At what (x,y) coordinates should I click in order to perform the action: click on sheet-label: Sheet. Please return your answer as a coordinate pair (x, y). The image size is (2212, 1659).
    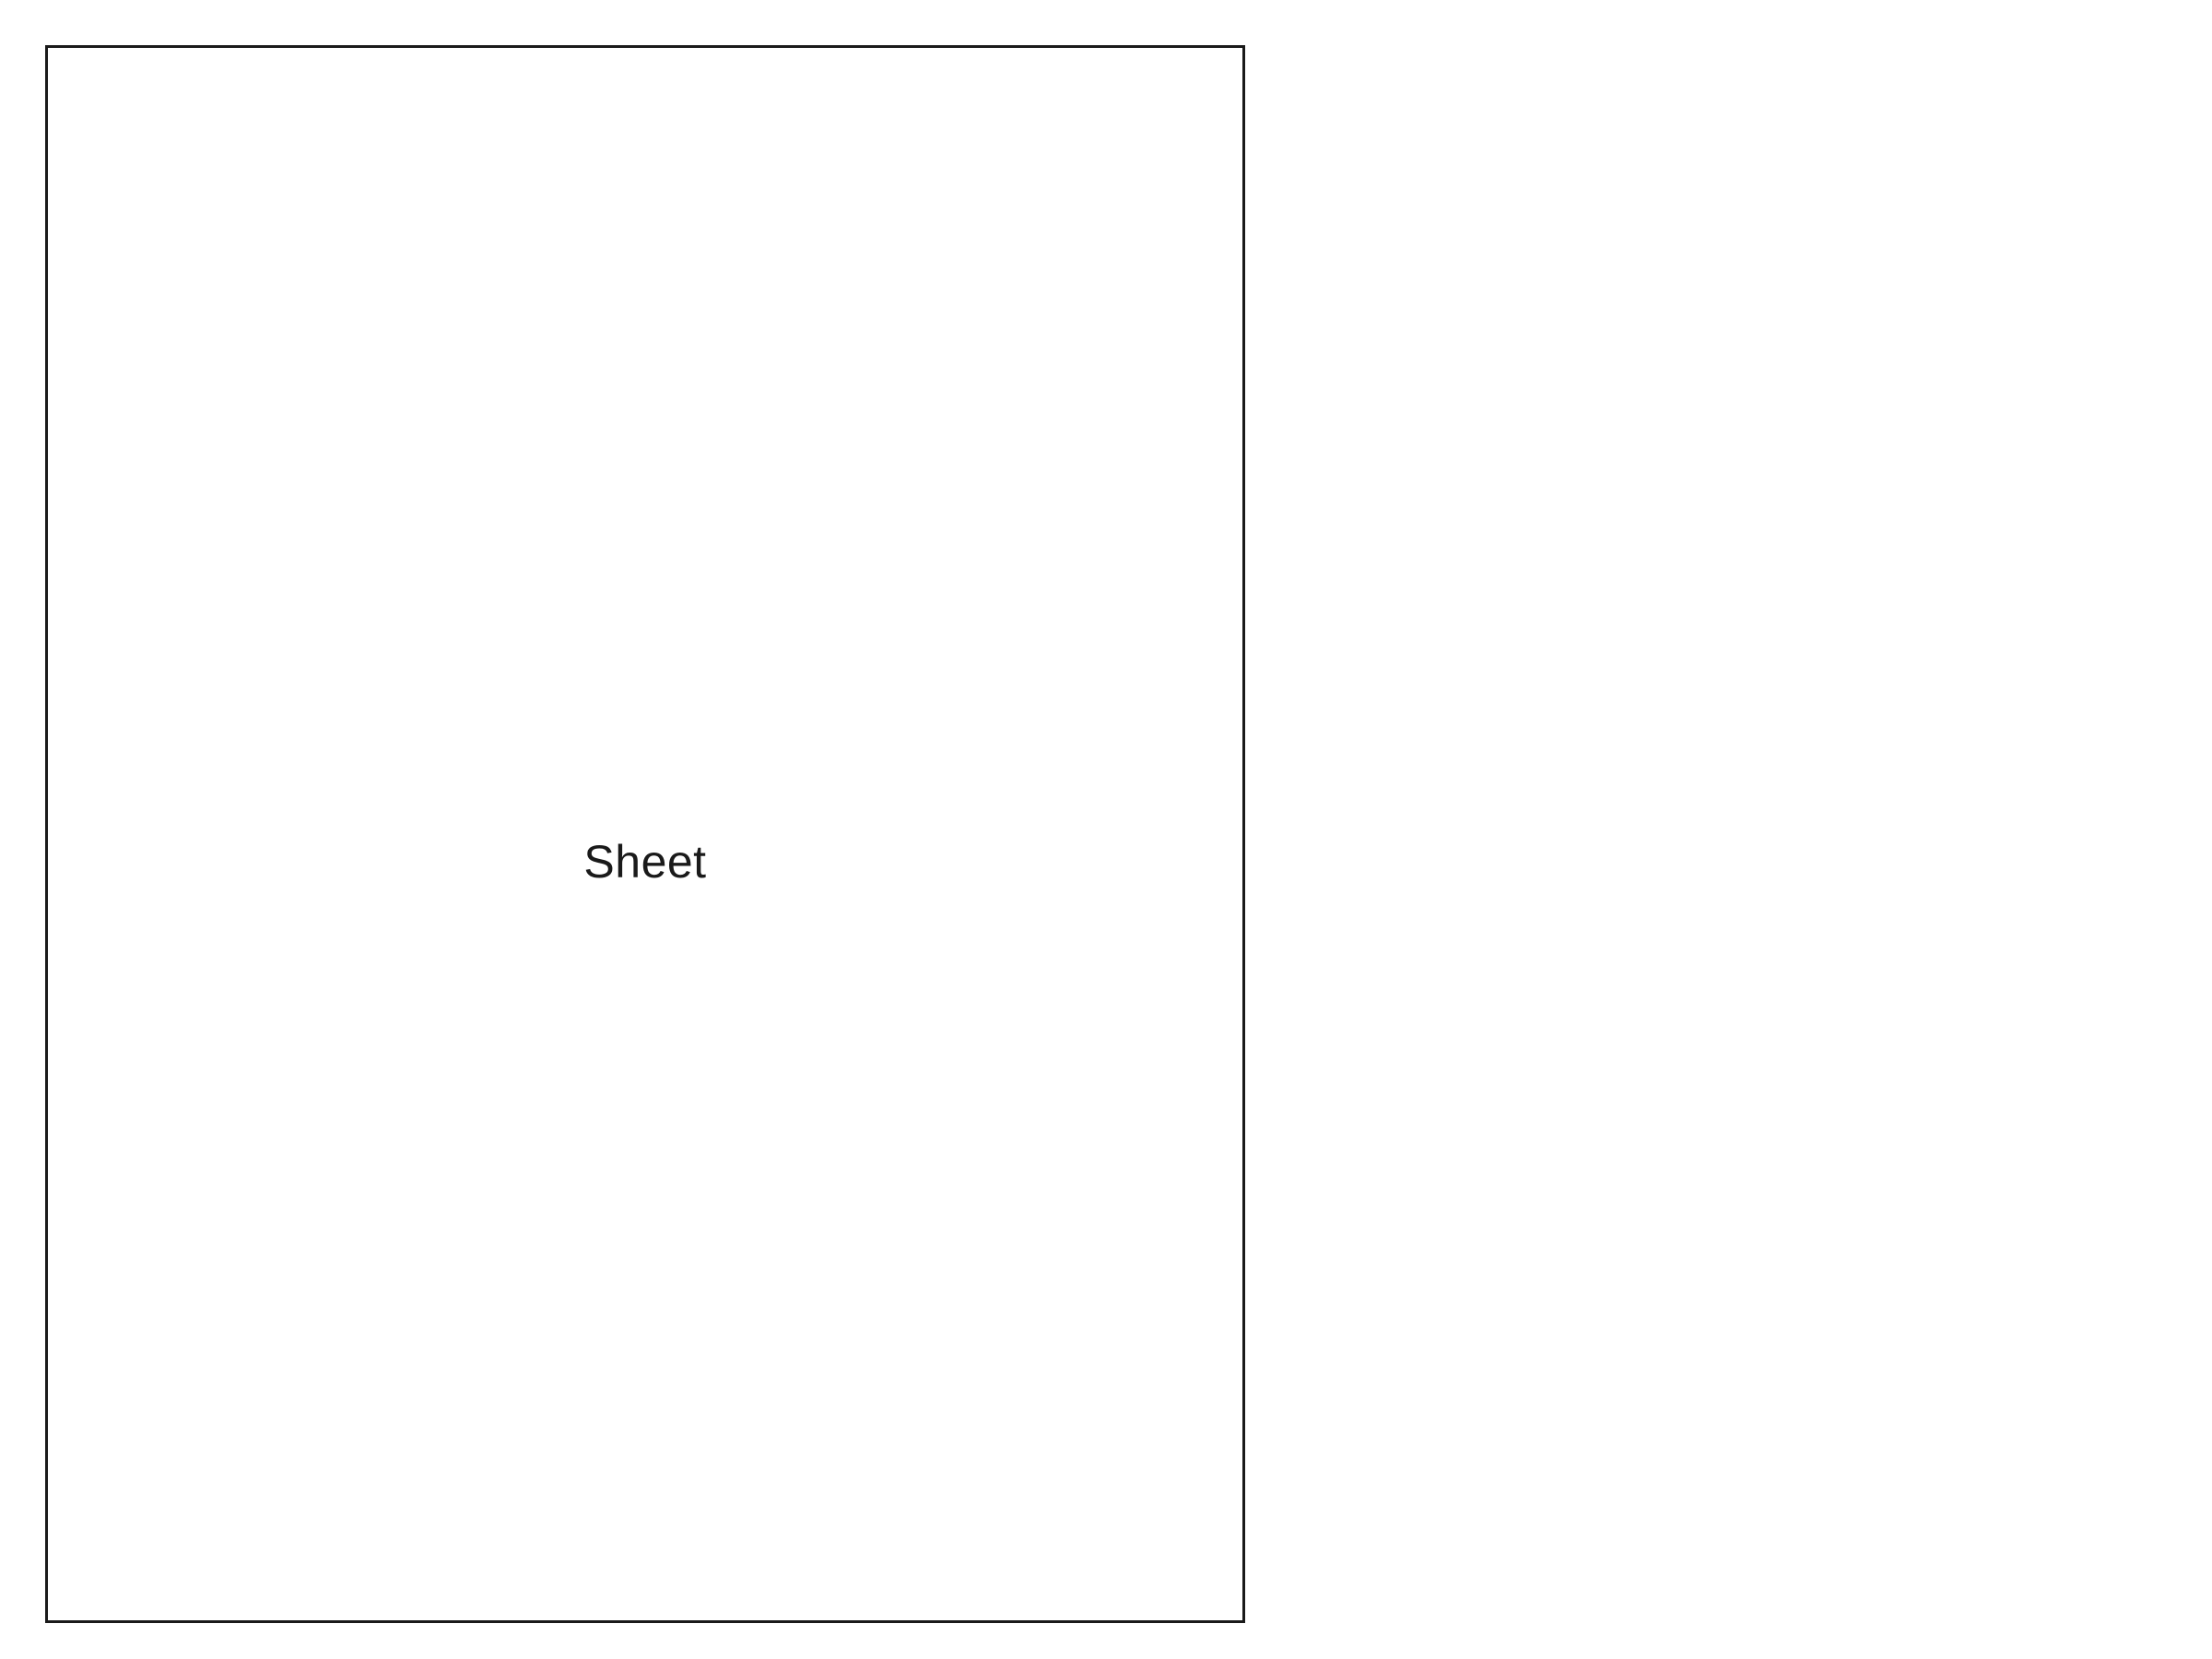
    Looking at the image, I should click on (645, 862).